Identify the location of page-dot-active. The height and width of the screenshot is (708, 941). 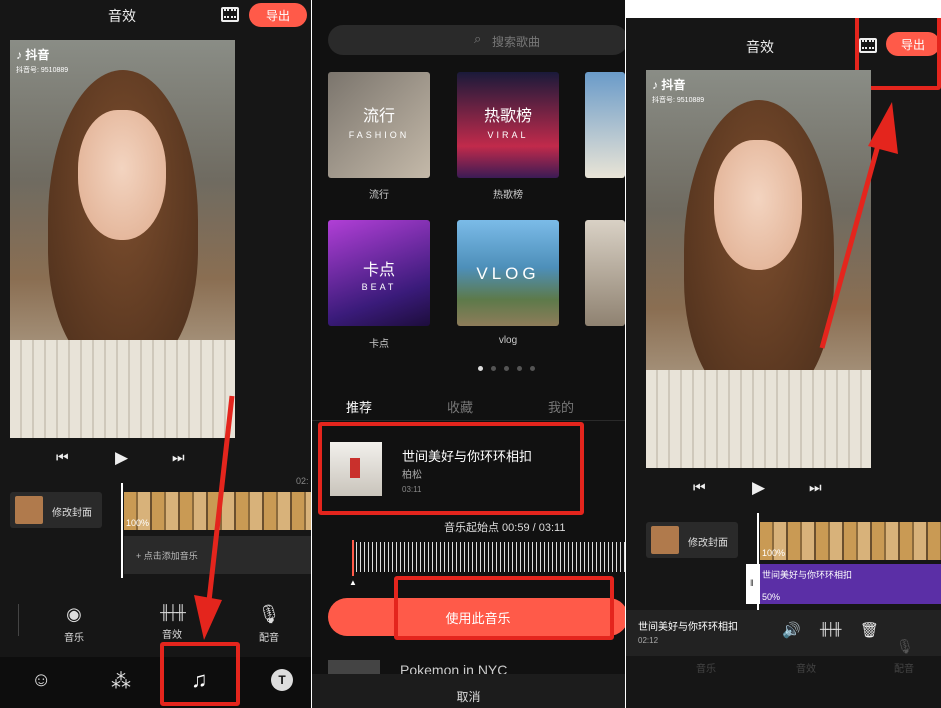
(480, 368).